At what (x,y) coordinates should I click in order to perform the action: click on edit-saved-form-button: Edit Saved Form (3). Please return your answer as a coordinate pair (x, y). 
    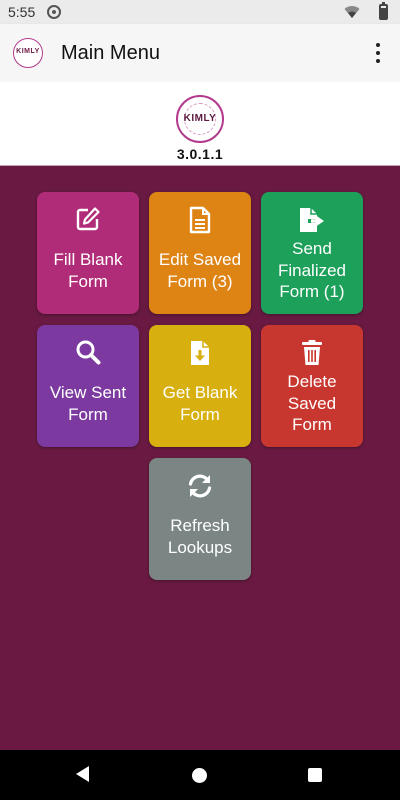
    Looking at the image, I should click on (200, 253).